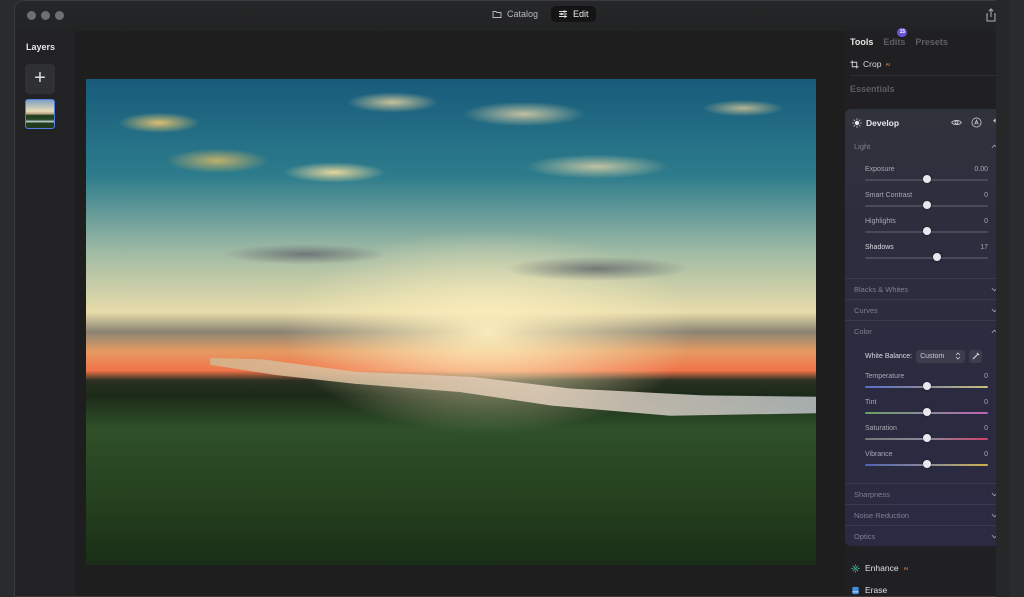  I want to click on develop-header: Develop, so click(927, 123).